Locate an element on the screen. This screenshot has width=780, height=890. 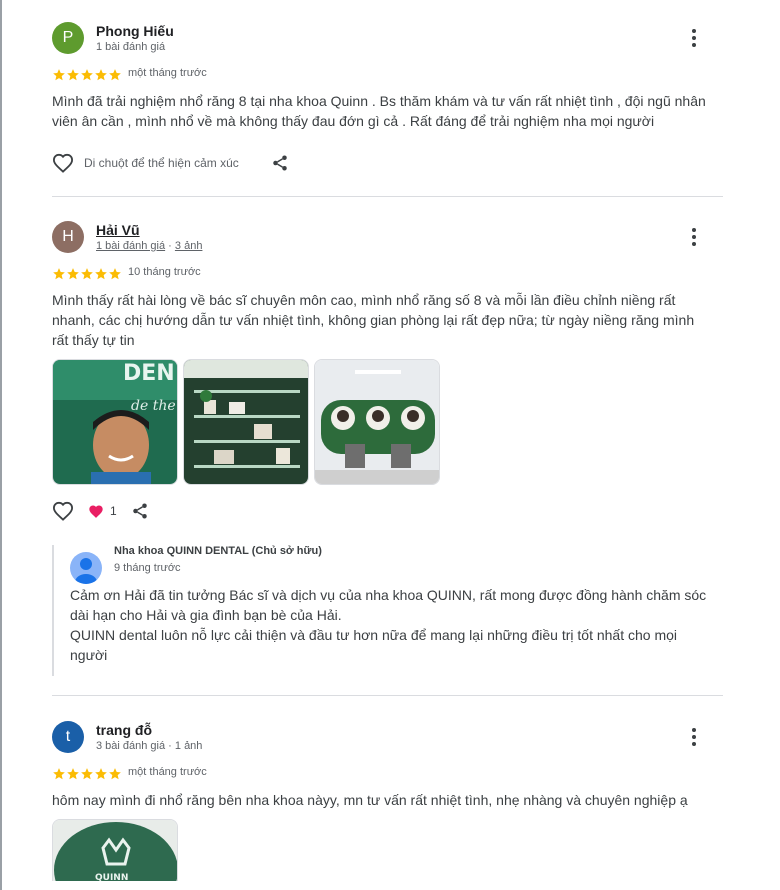
svg-text: de the a is located at coordinates (154, 406).